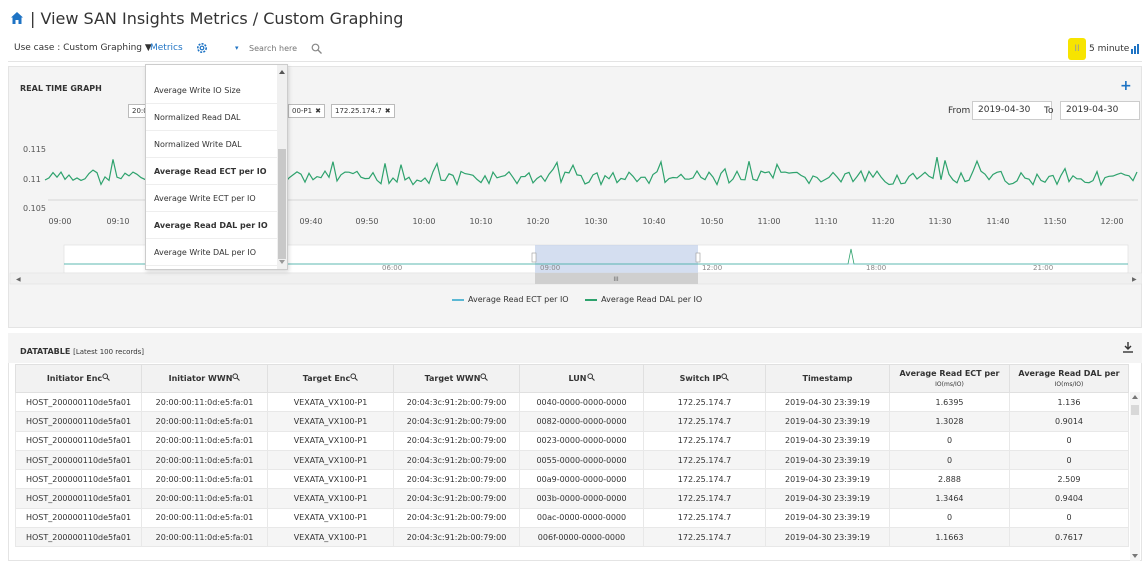 Image resolution: width=1142 pixels, height=561 pixels. I want to click on filter-tag-label: 00-P1, so click(302, 111).